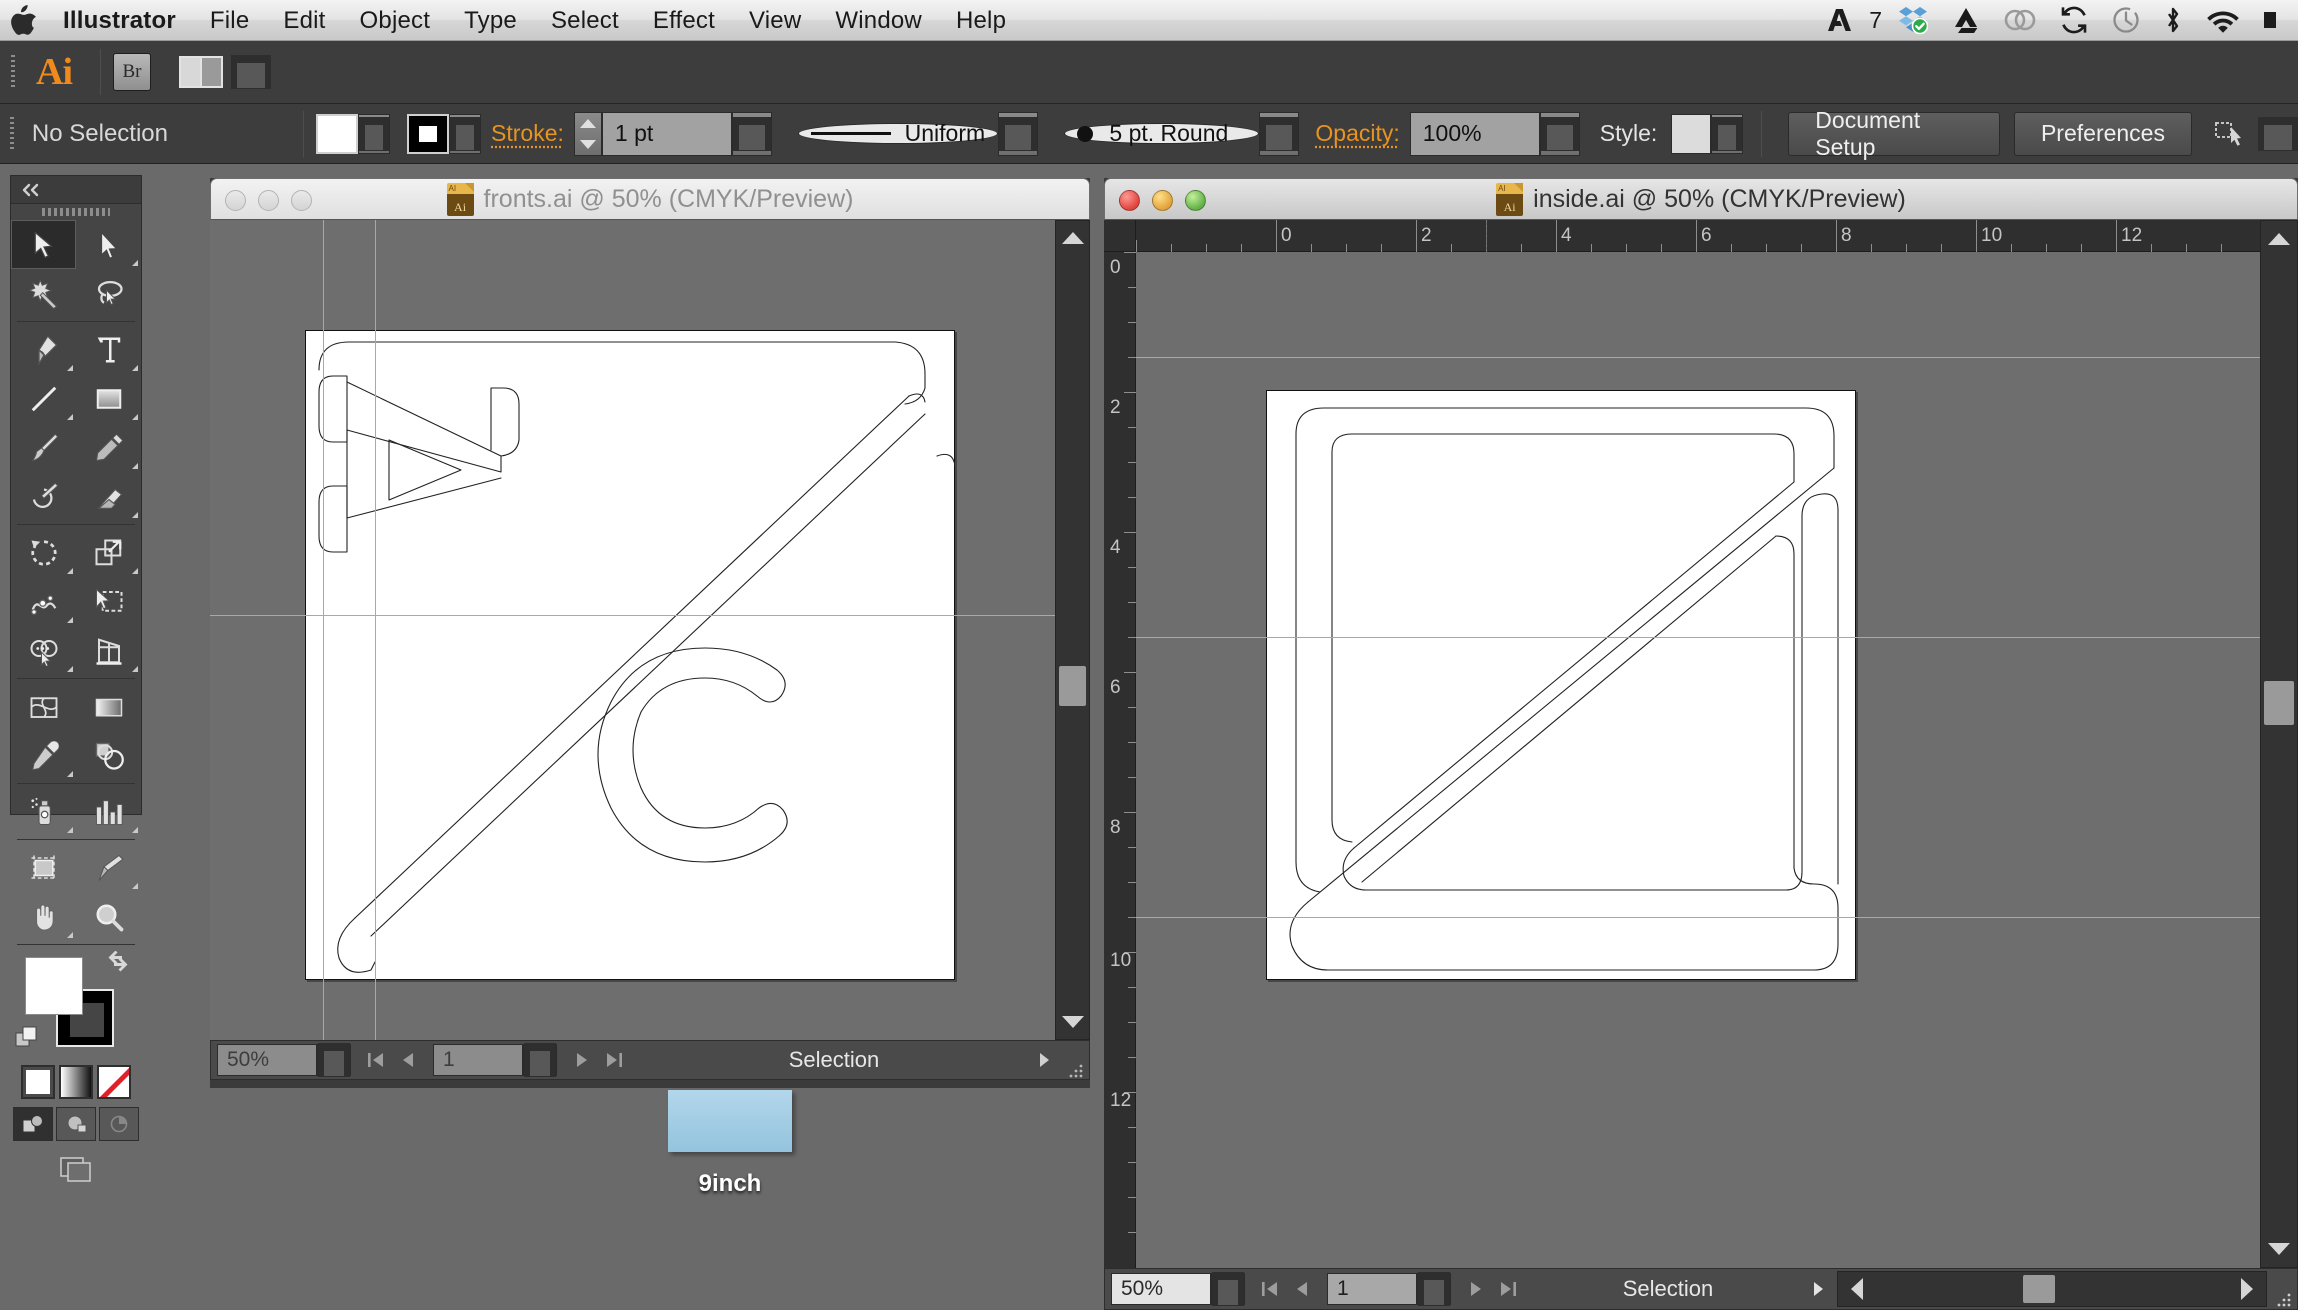 This screenshot has width=2298, height=1310. I want to click on wifi-icon, so click(2223, 20).